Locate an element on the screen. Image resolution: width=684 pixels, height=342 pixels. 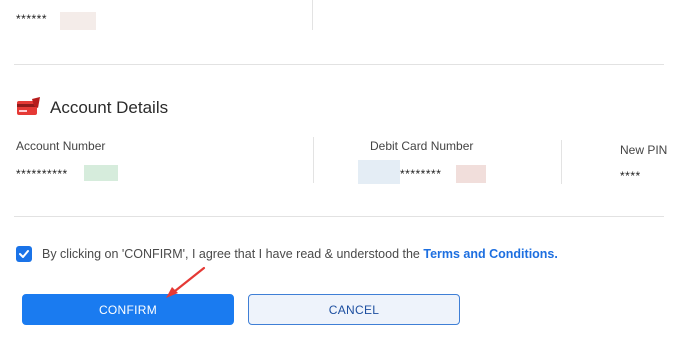
debit-card-number-value: ******** is located at coordinates (421, 174).